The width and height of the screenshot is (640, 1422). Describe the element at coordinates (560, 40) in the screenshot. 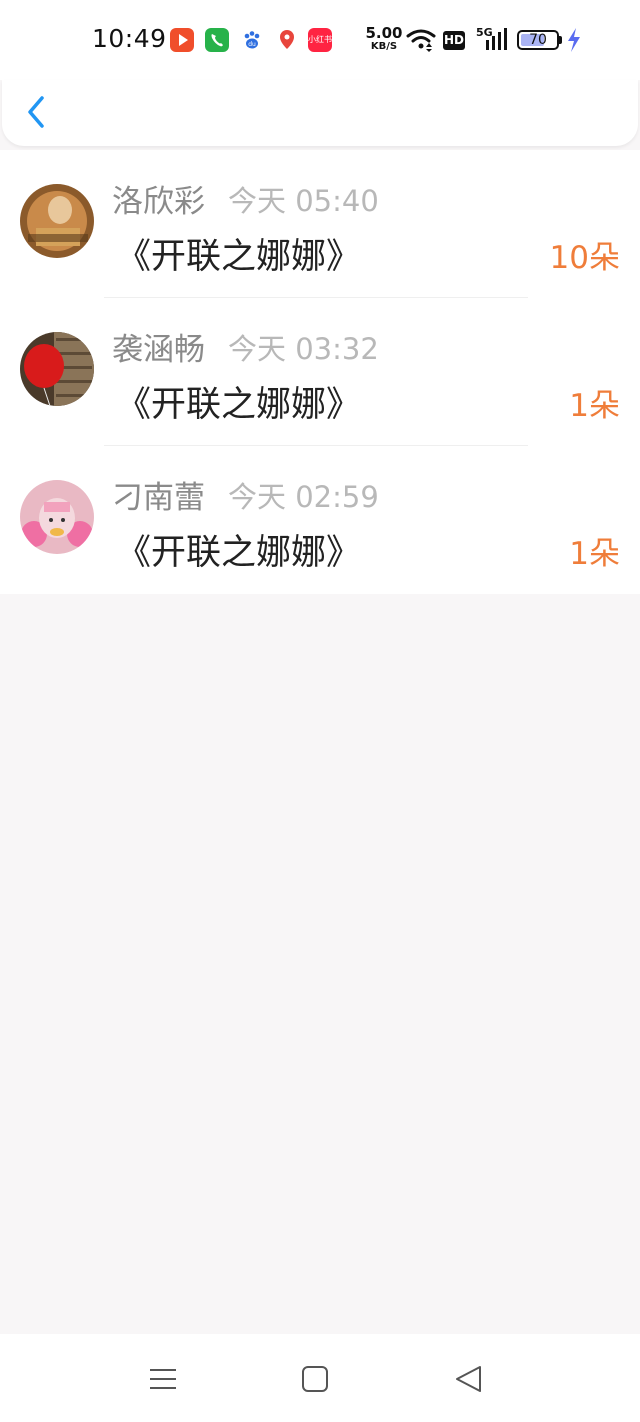

I see `battery-nub` at that location.